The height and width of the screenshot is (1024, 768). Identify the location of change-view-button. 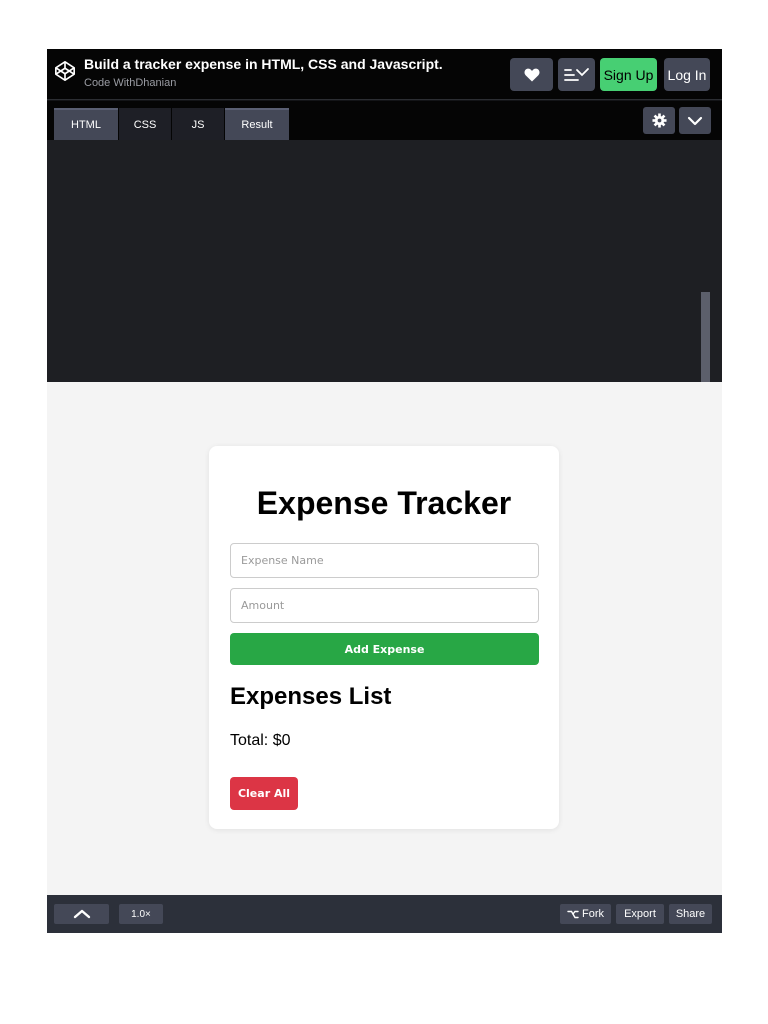
(576, 74).